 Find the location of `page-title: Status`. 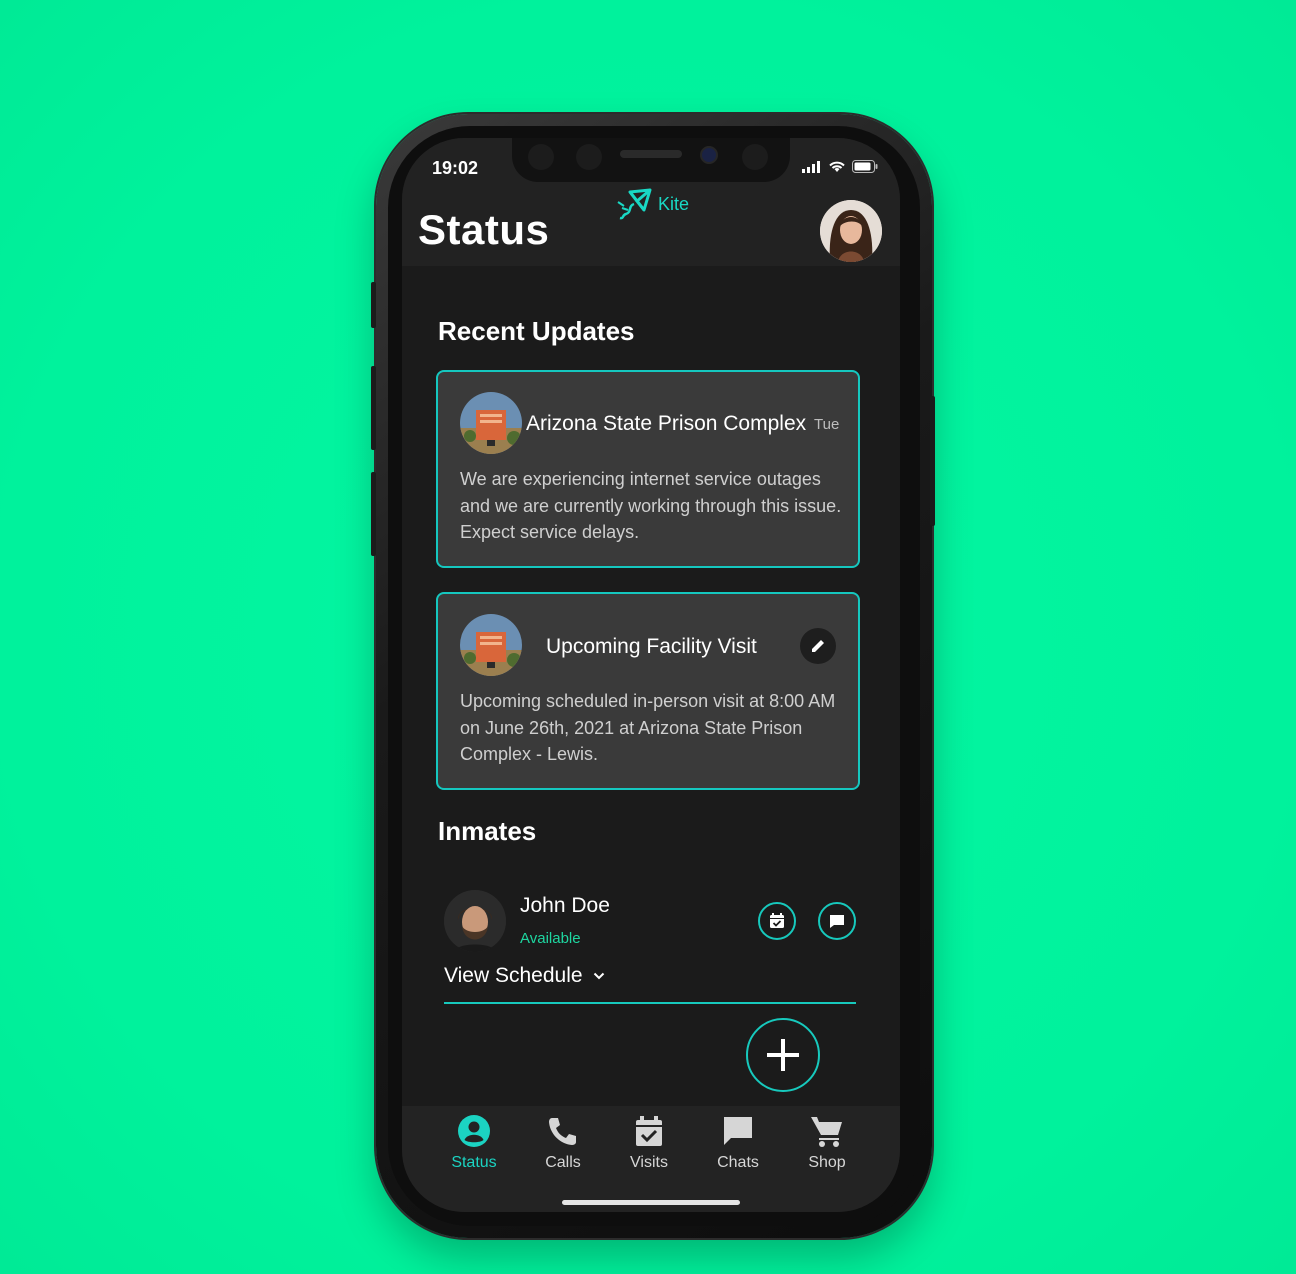

page-title: Status is located at coordinates (484, 229).